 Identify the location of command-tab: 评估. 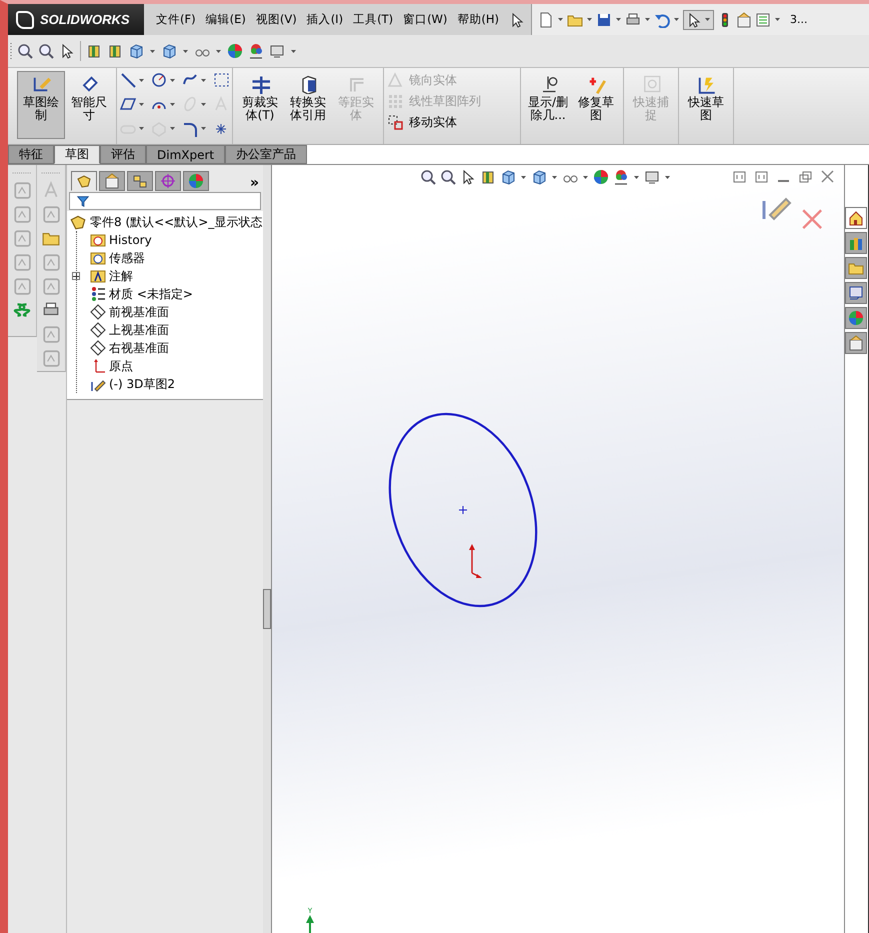
(123, 154).